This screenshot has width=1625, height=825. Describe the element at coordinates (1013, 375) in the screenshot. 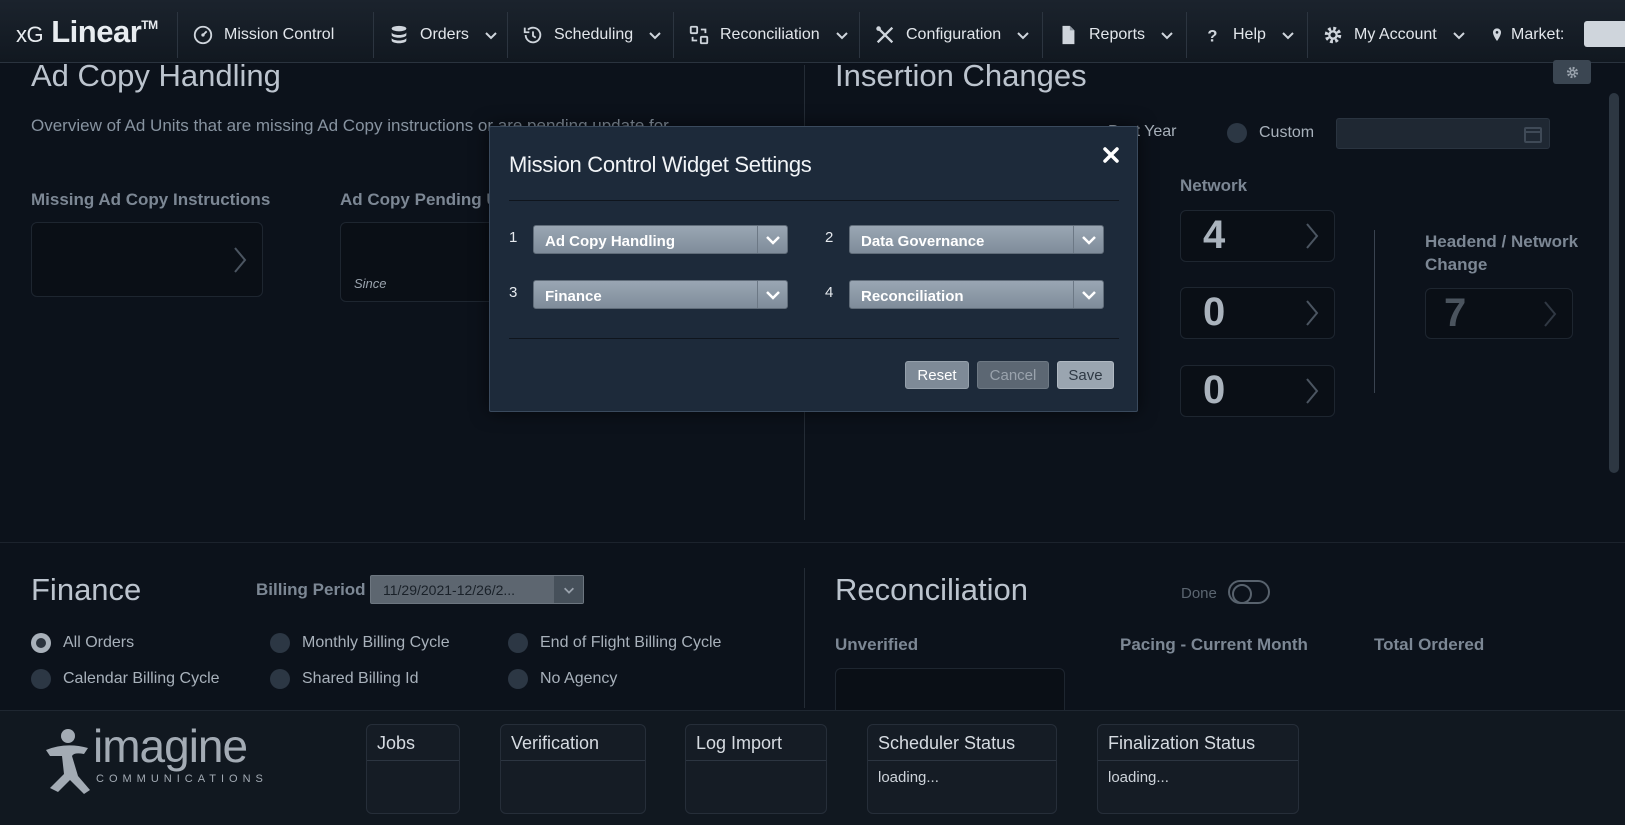

I see `cancel-button: Cancel` at that location.